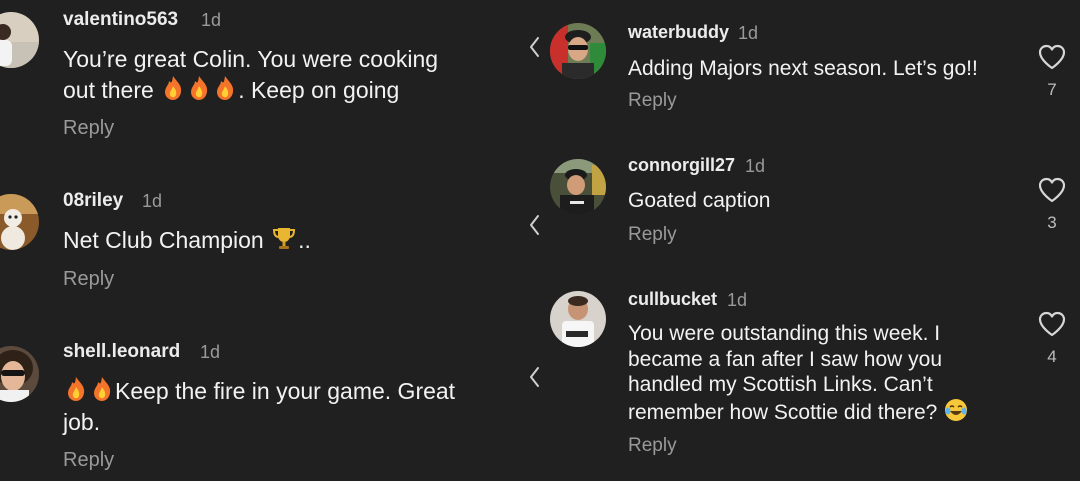 The image size is (1080, 481). Describe the element at coordinates (93, 201) in the screenshot. I see `username: 08riley` at that location.